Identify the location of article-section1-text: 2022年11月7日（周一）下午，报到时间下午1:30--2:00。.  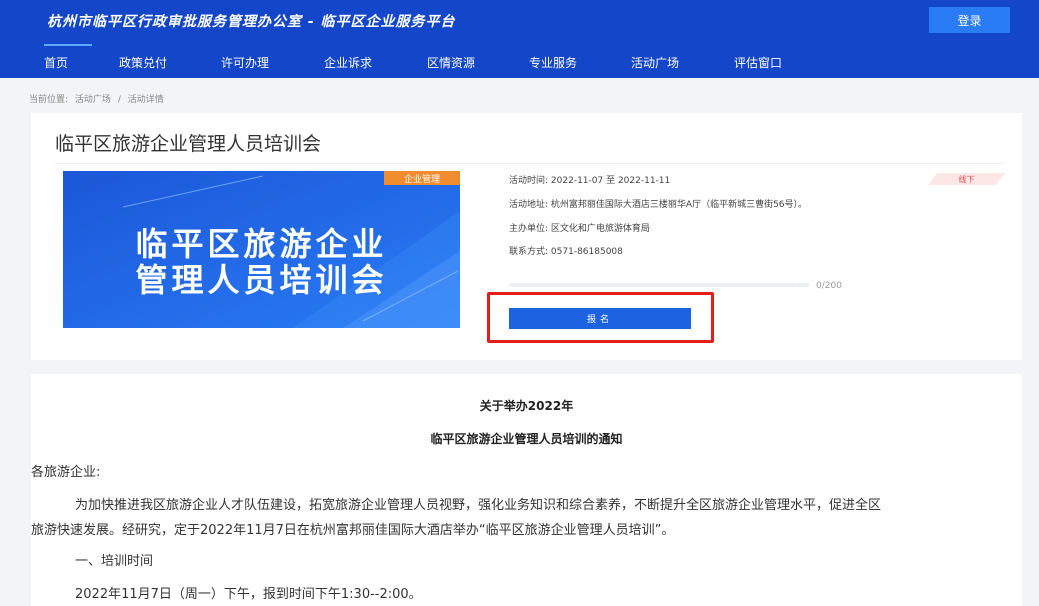
(248, 594).